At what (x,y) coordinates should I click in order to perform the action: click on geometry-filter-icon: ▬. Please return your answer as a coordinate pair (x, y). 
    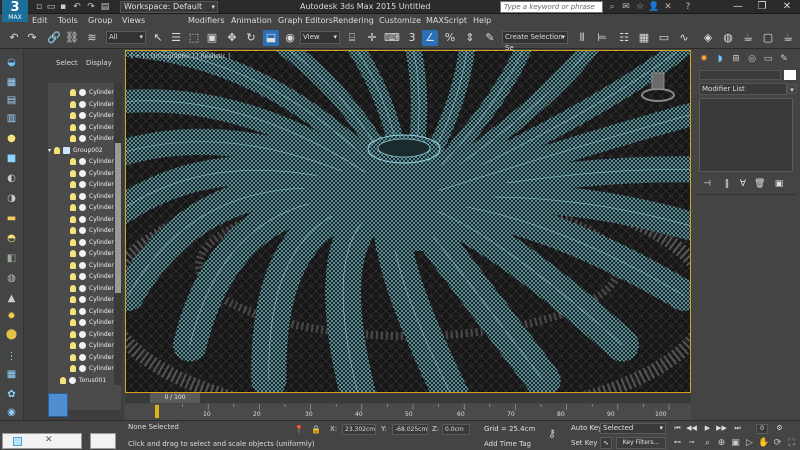
    Looking at the image, I should click on (11, 219).